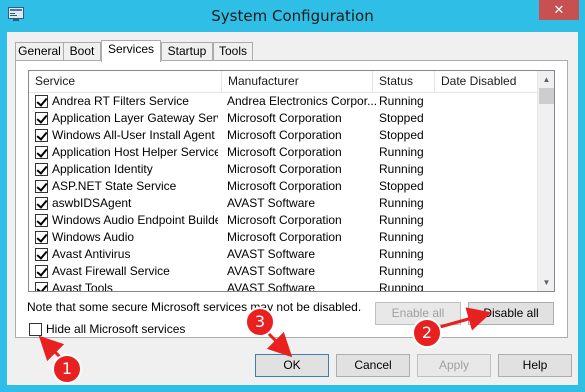  I want to click on ok-button: OK, so click(292, 365).